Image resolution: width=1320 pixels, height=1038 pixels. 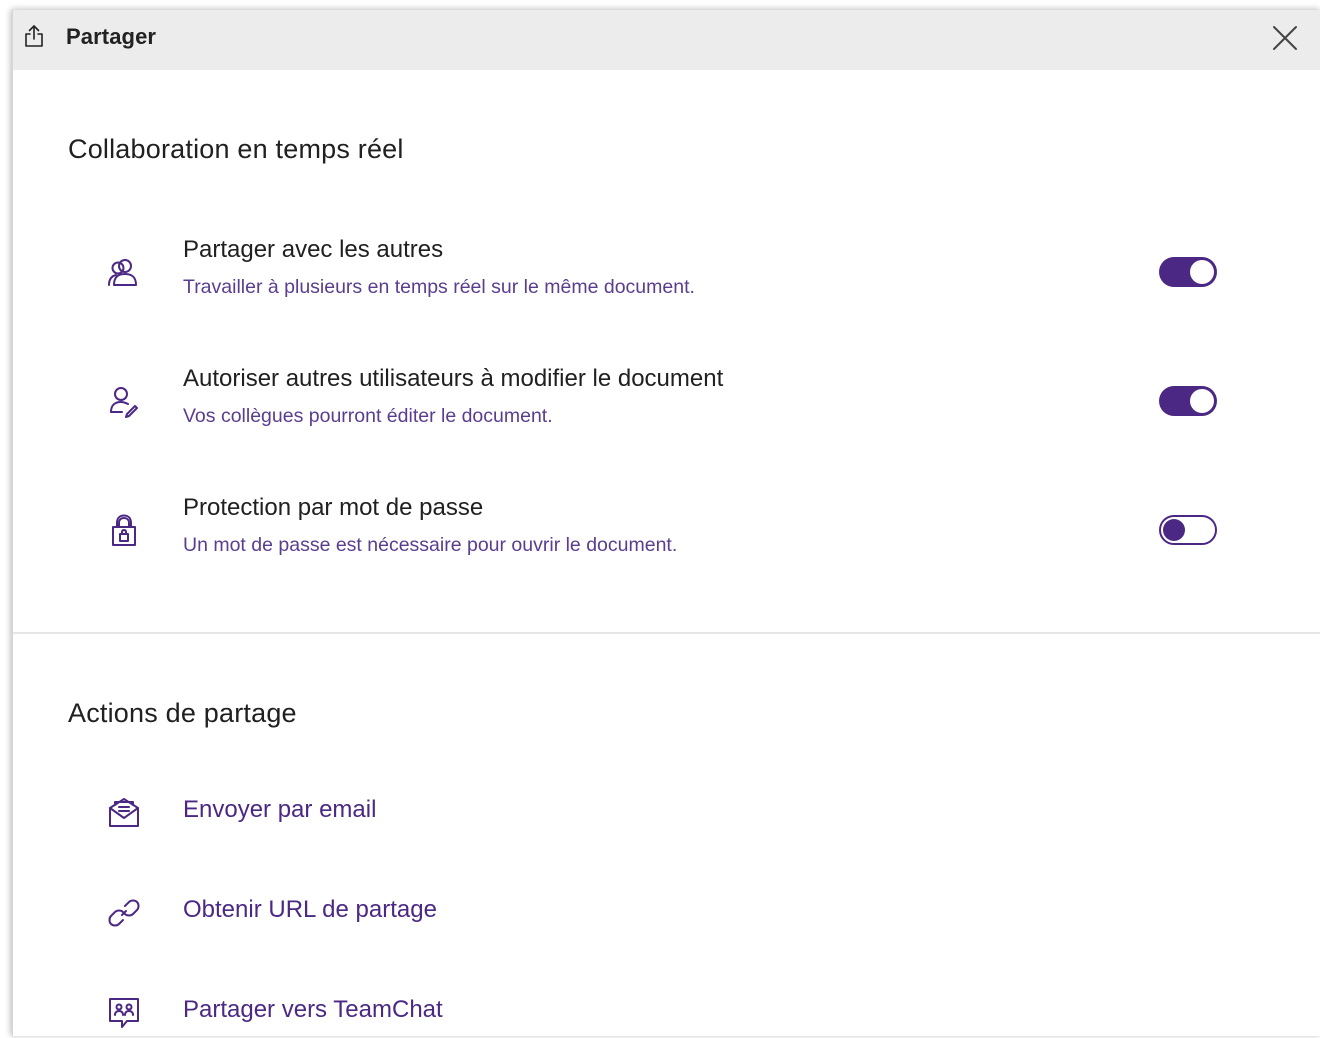 What do you see at coordinates (1188, 401) in the screenshot?
I see `allow-edit-toggle` at bounding box center [1188, 401].